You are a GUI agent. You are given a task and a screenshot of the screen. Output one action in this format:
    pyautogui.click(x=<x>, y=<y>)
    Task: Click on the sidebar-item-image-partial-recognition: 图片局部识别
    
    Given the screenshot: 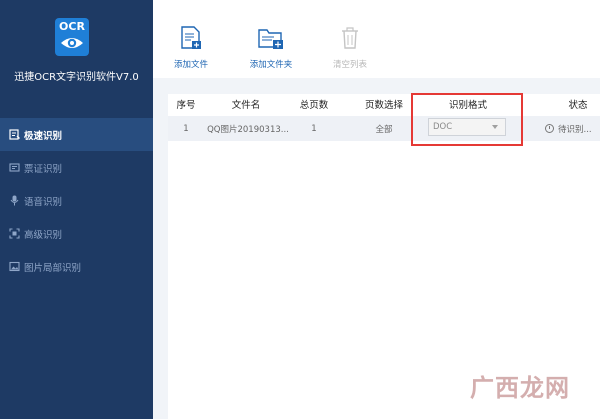 What is the action you would take?
    pyautogui.click(x=76, y=266)
    